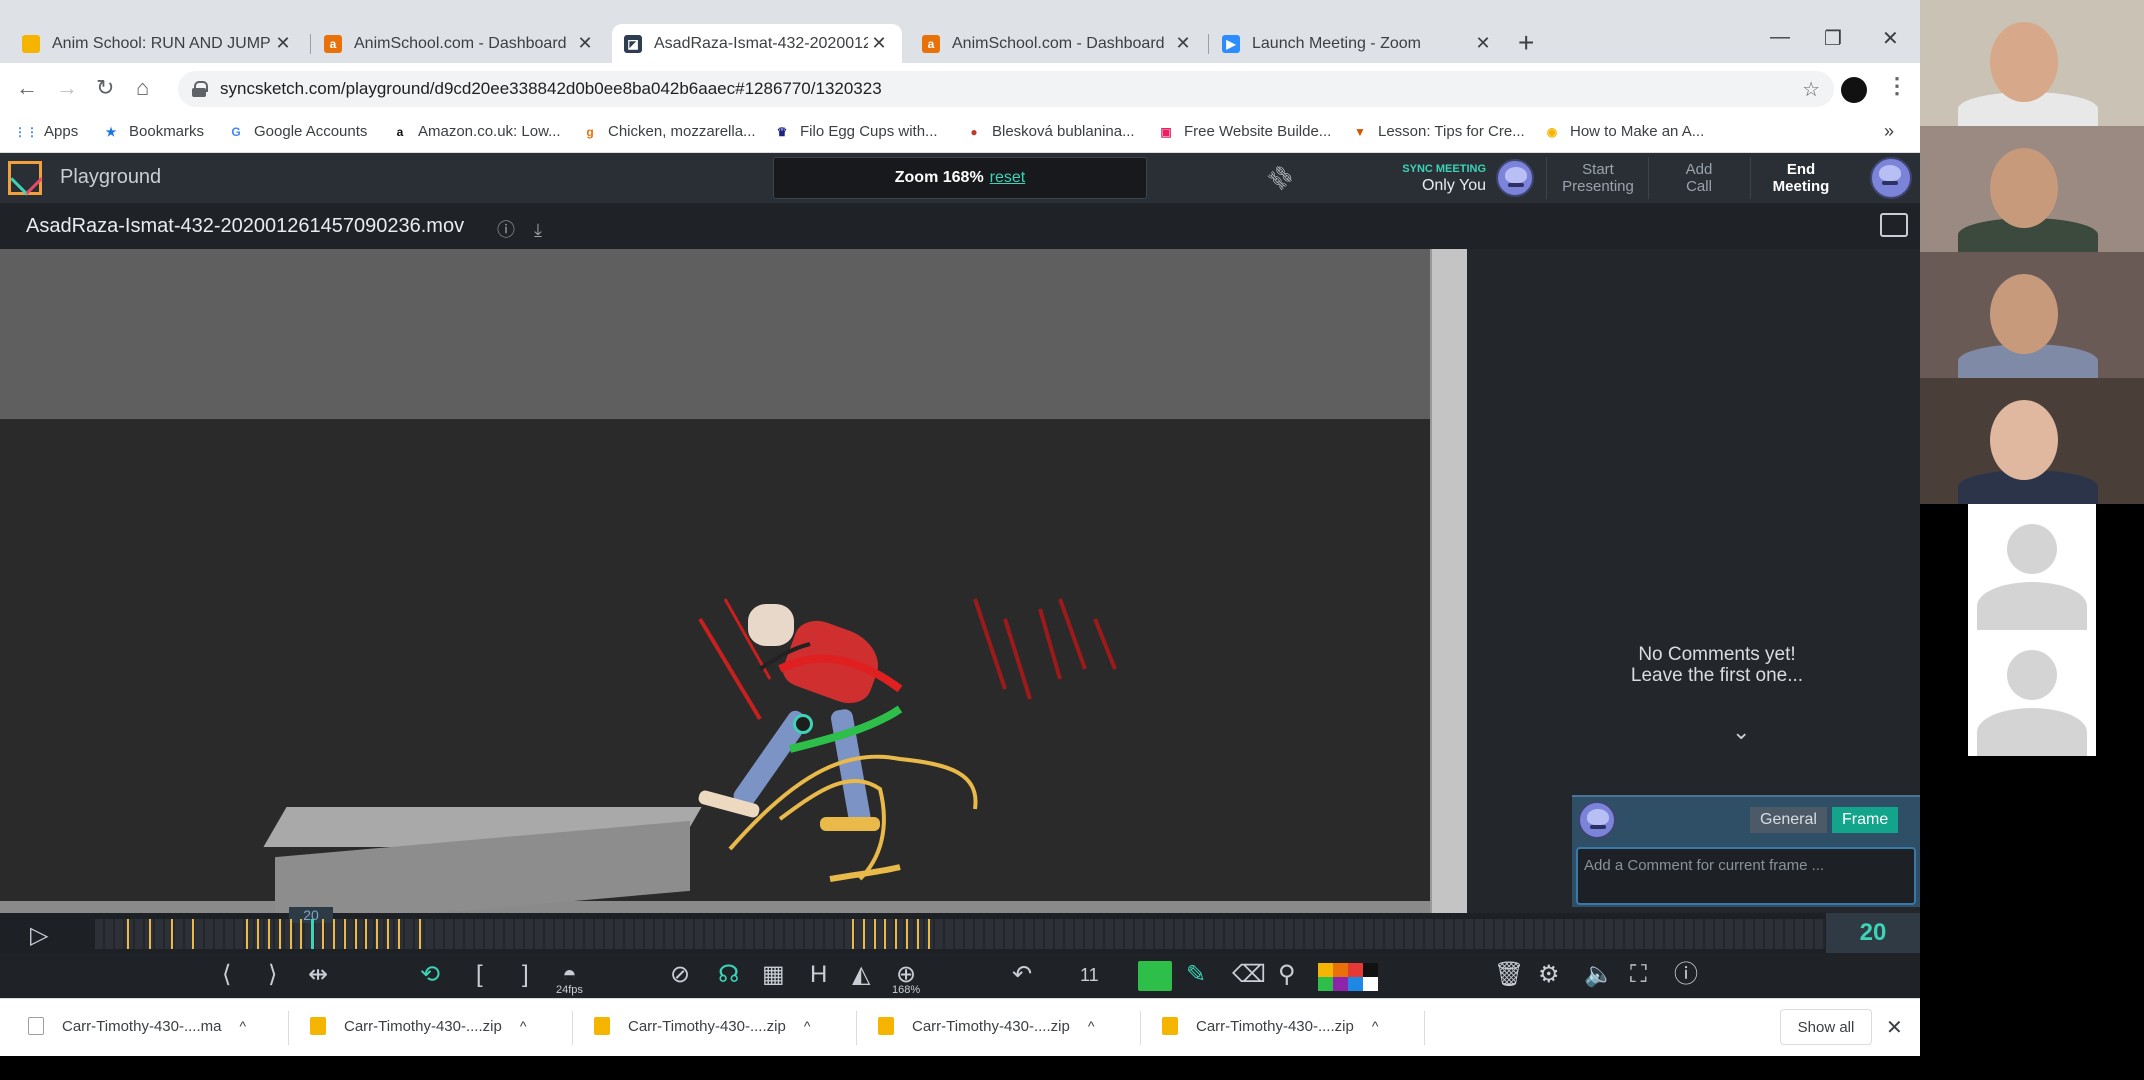 This screenshot has width=2144, height=1080. Describe the element at coordinates (67, 88) in the screenshot. I see `forward-arrow-icon: →` at that location.